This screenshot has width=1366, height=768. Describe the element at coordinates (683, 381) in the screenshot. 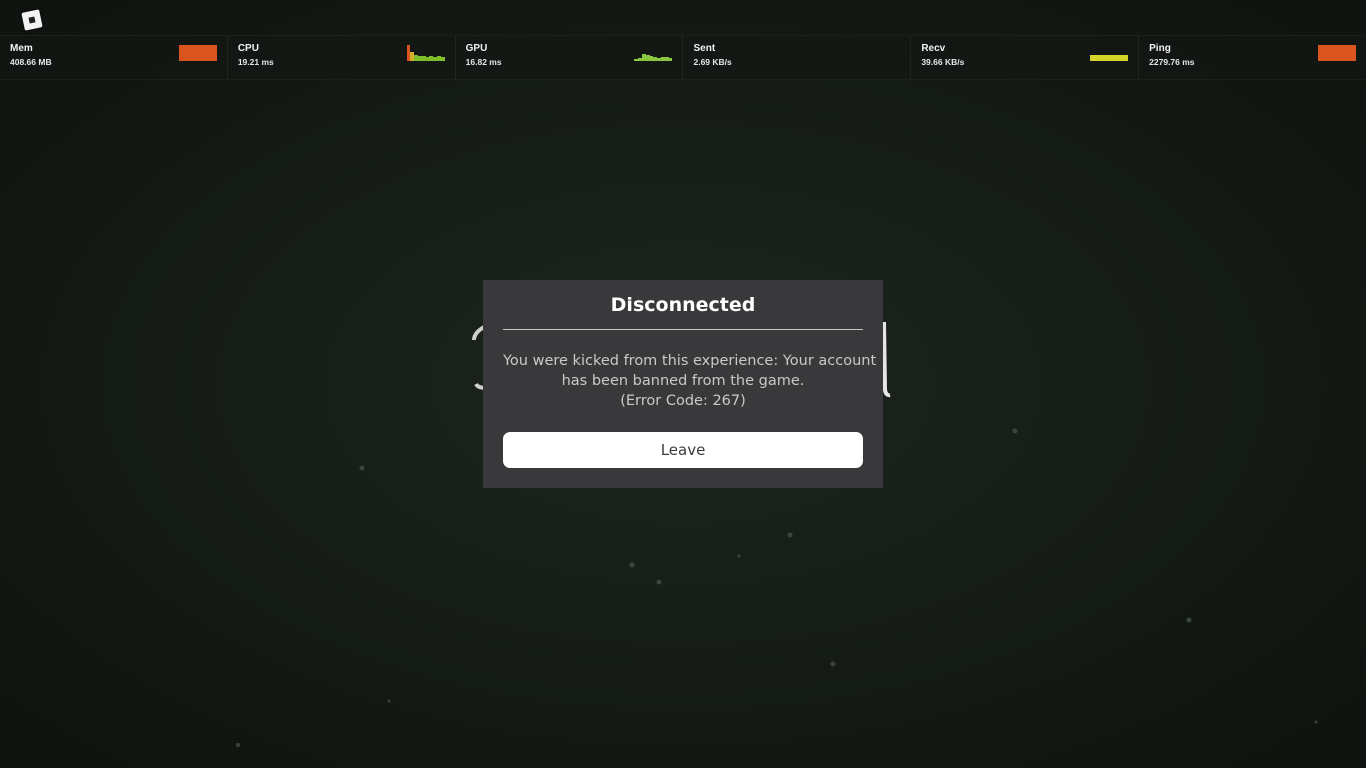

I see `dialog-message-line: has been banned from the game.` at that location.